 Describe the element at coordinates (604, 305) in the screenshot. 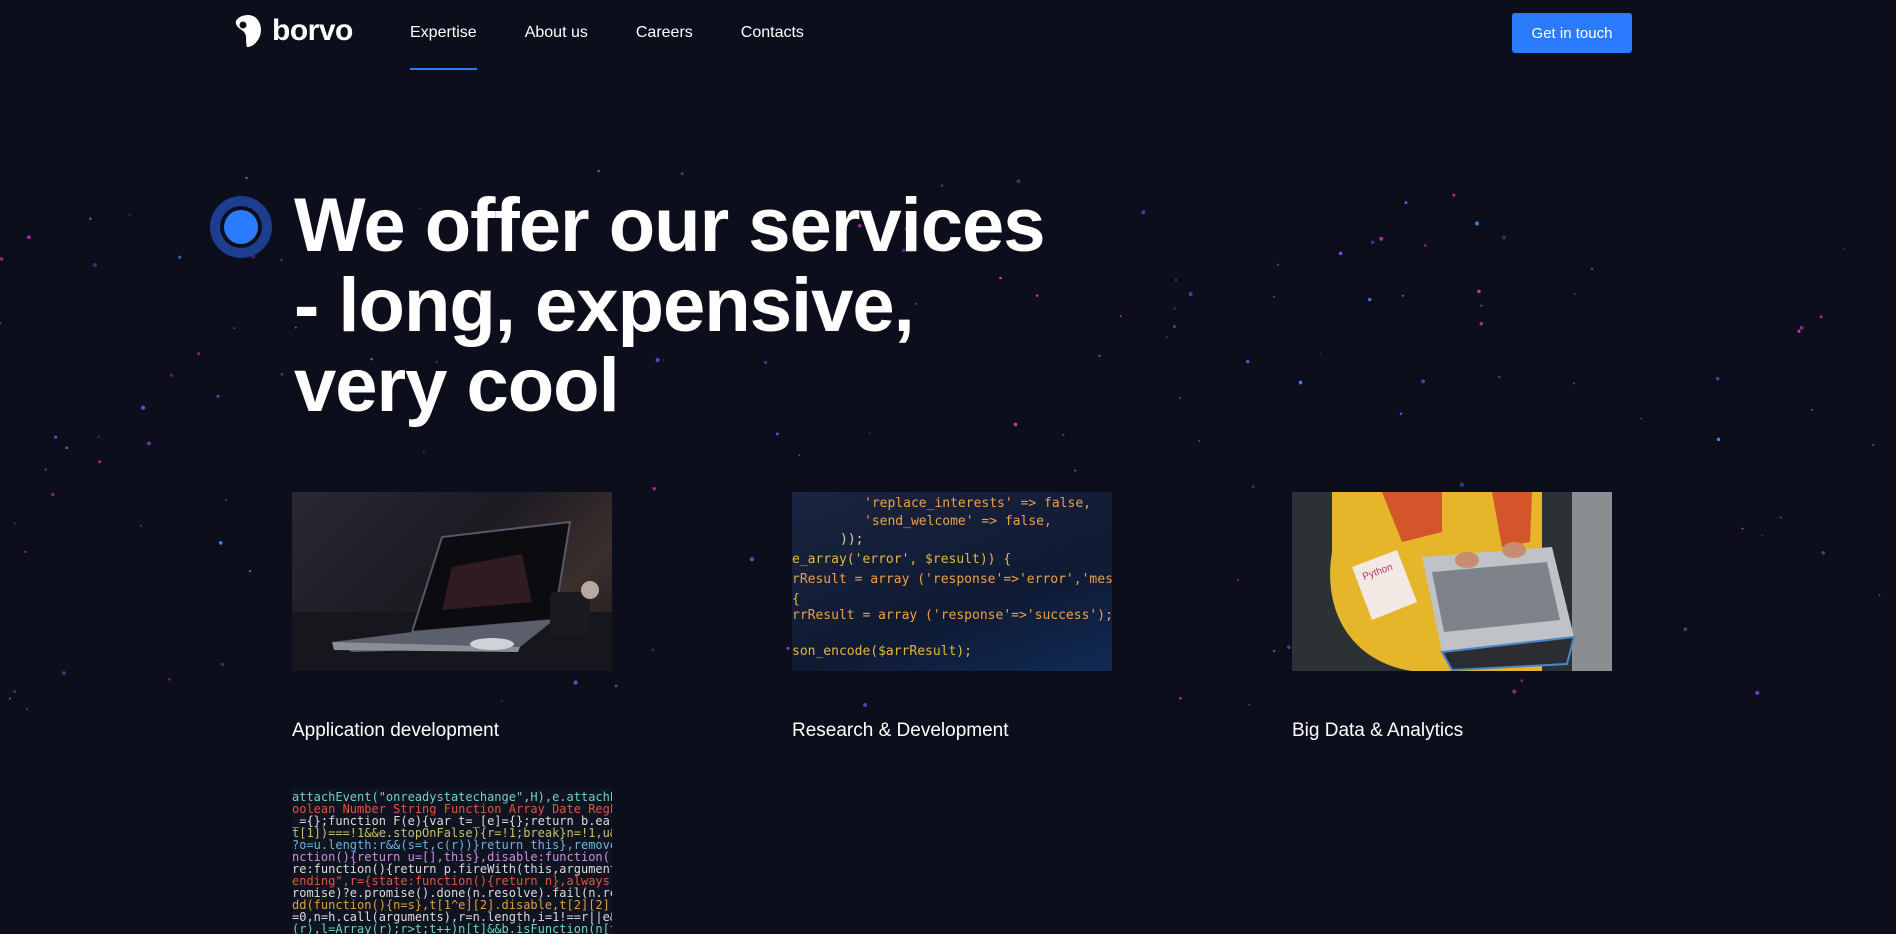

I see `hero-title-line-2: - long, expensive,` at that location.